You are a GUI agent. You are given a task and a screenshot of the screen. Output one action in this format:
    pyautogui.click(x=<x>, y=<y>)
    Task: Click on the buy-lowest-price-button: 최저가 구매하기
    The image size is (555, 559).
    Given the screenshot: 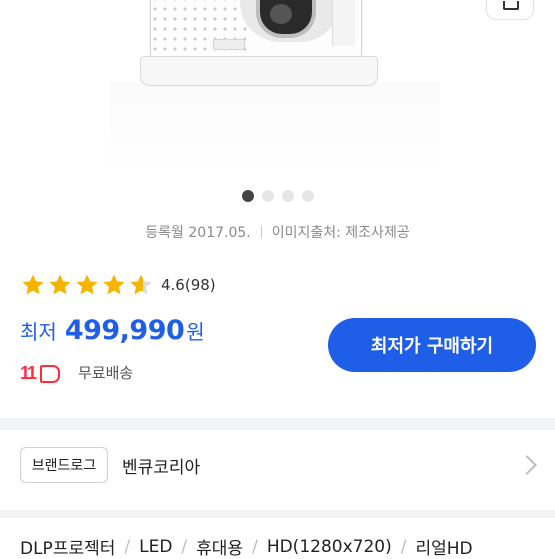 What is the action you would take?
    pyautogui.click(x=432, y=345)
    